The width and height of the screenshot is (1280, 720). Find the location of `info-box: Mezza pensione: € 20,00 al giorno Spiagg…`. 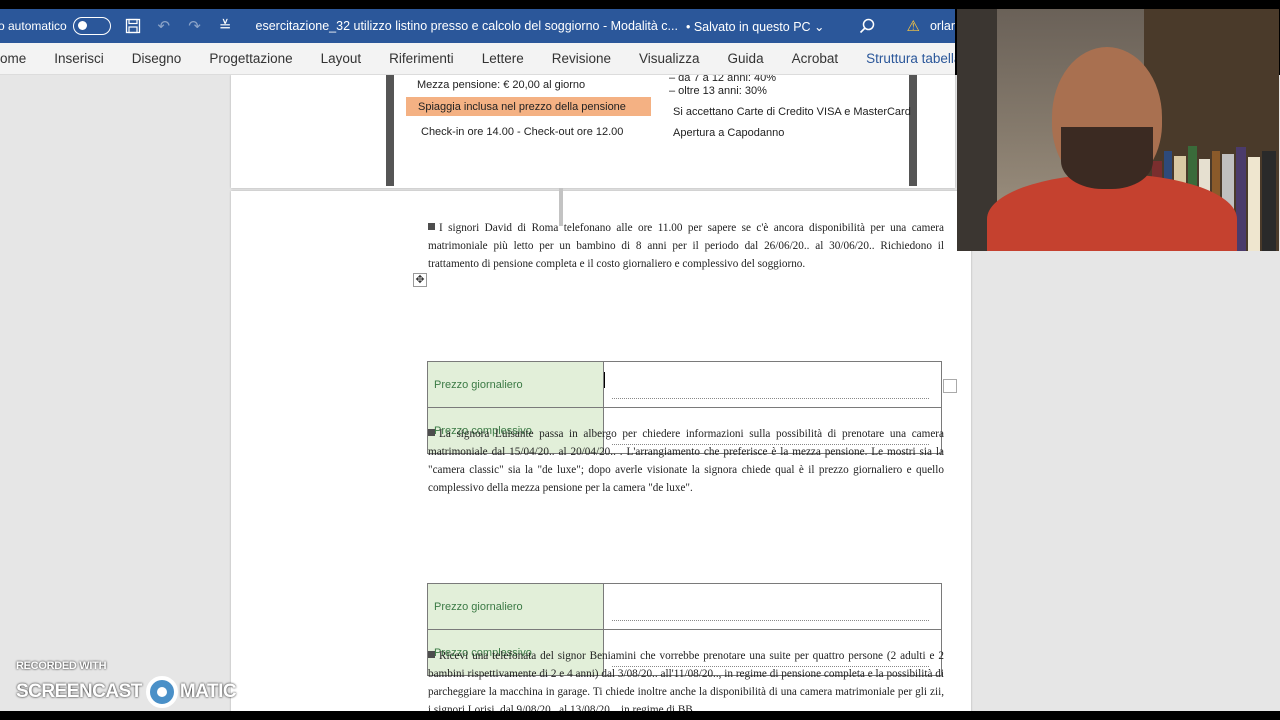

info-box: Mezza pensione: € 20,00 al giorno Spiagg… is located at coordinates (651, 130).